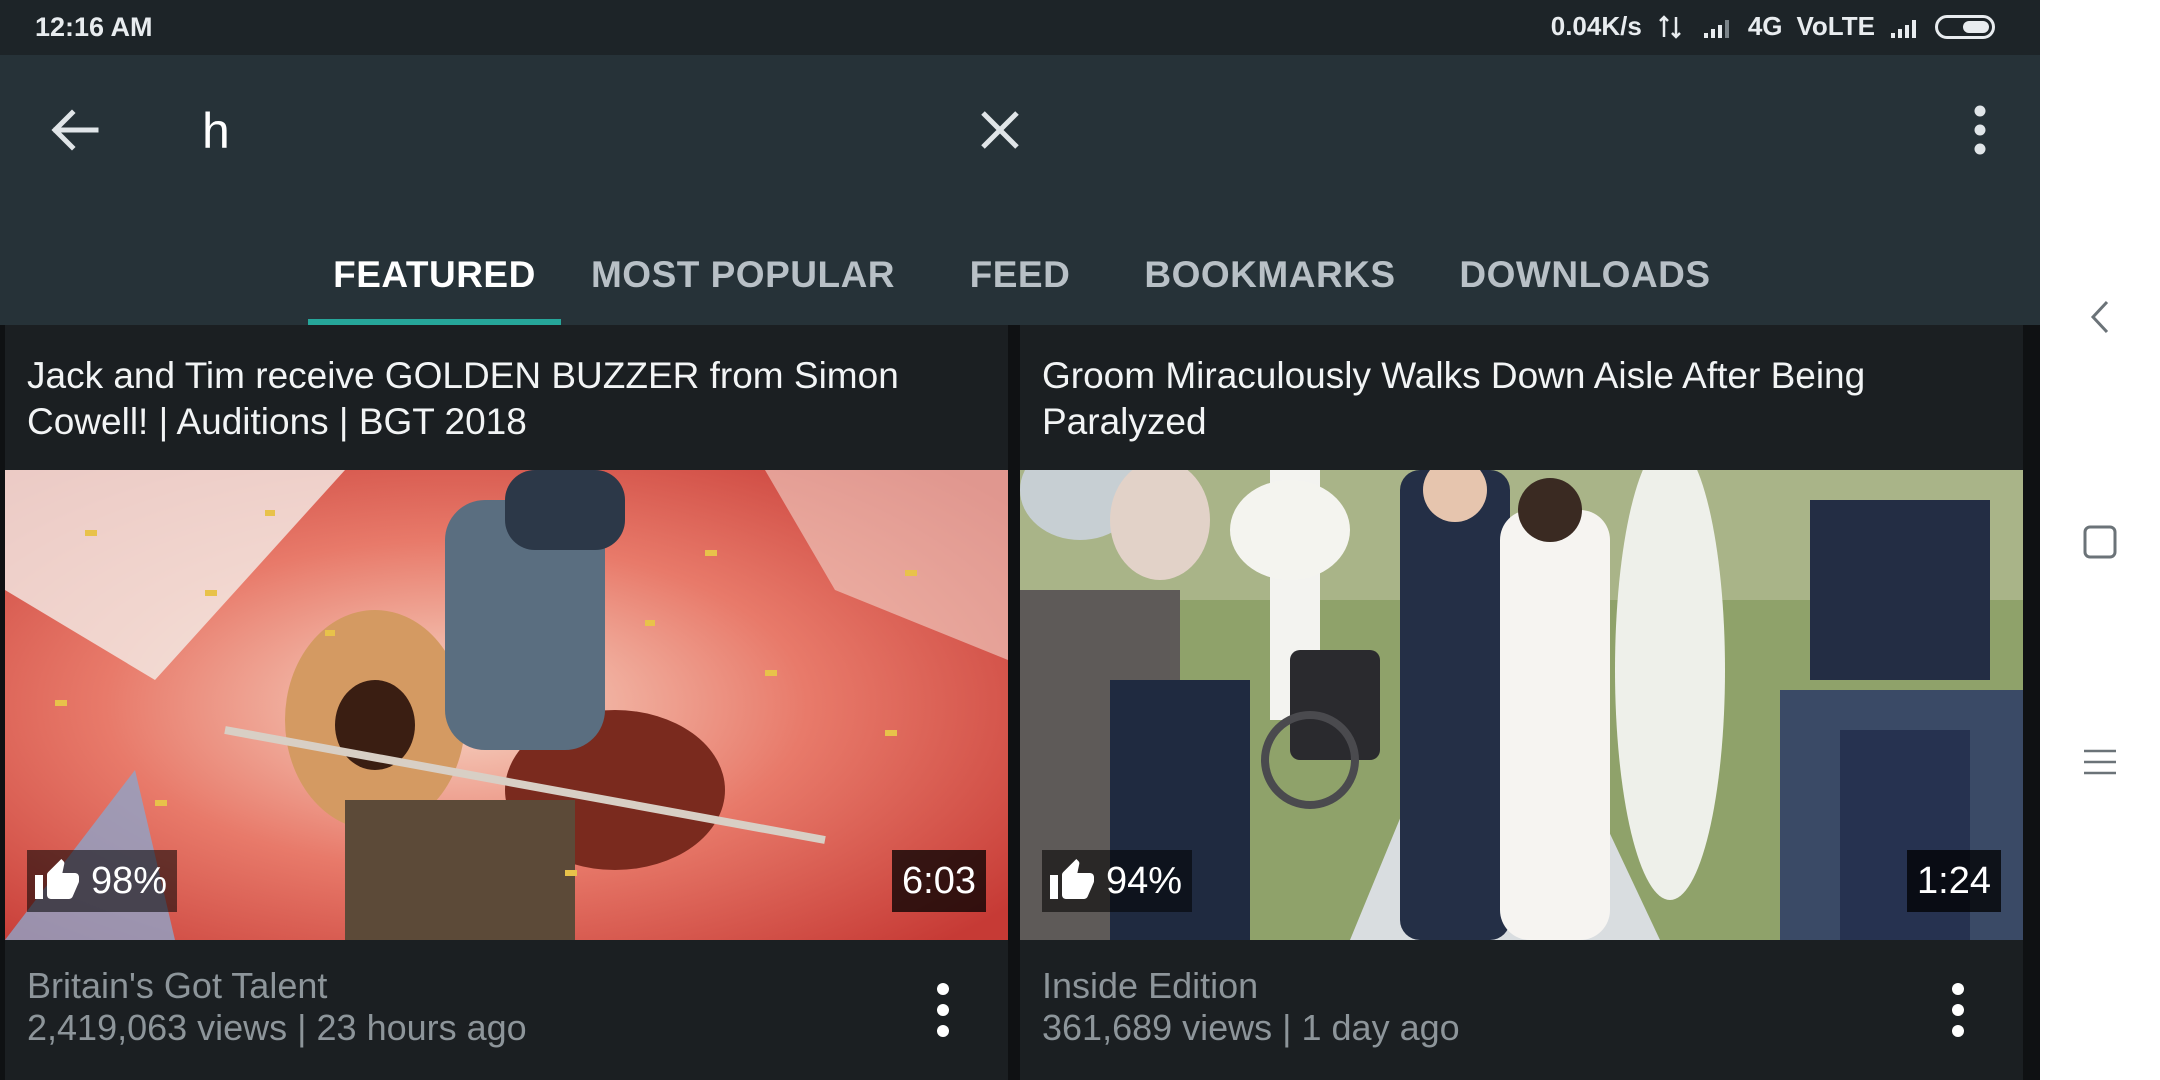 The height and width of the screenshot is (1080, 2160). Describe the element at coordinates (1585, 275) in the screenshot. I see `tab-downloads: DOWNLOADS` at that location.